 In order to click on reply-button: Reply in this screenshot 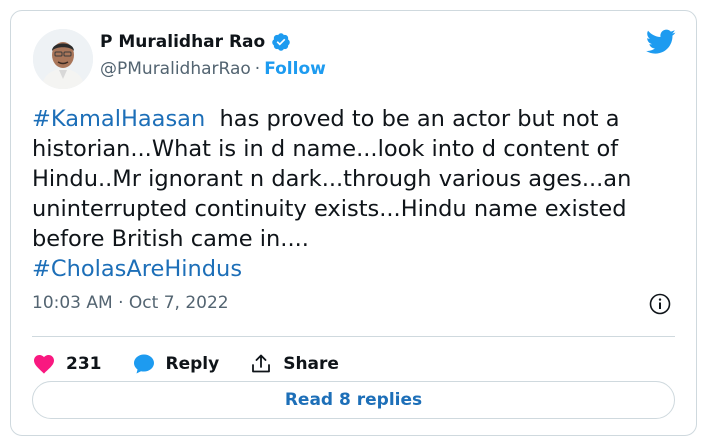, I will do `click(176, 364)`.